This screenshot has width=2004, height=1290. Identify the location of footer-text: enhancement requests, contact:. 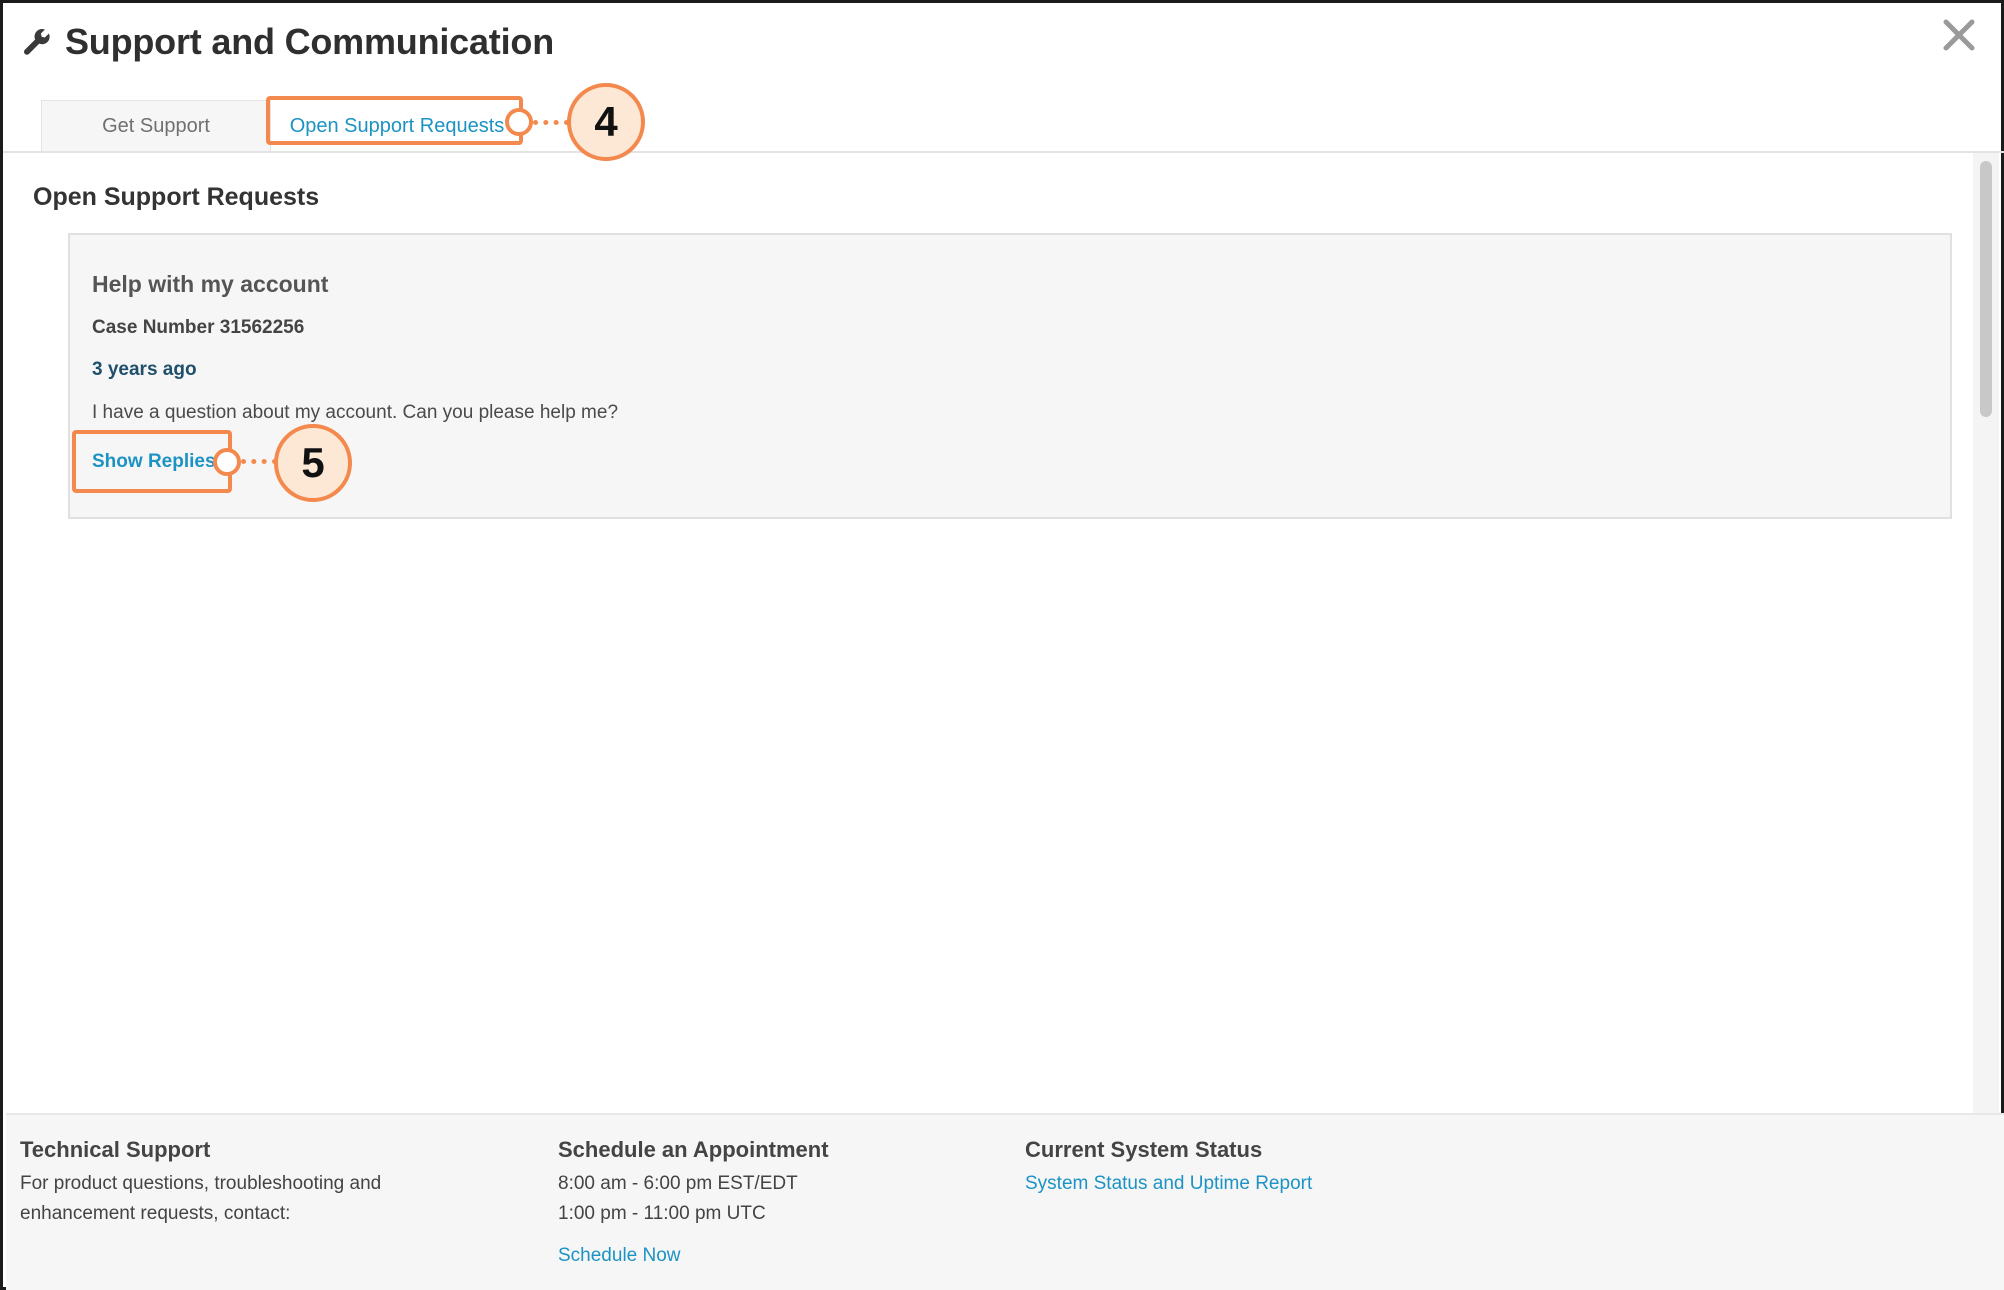
(155, 1213).